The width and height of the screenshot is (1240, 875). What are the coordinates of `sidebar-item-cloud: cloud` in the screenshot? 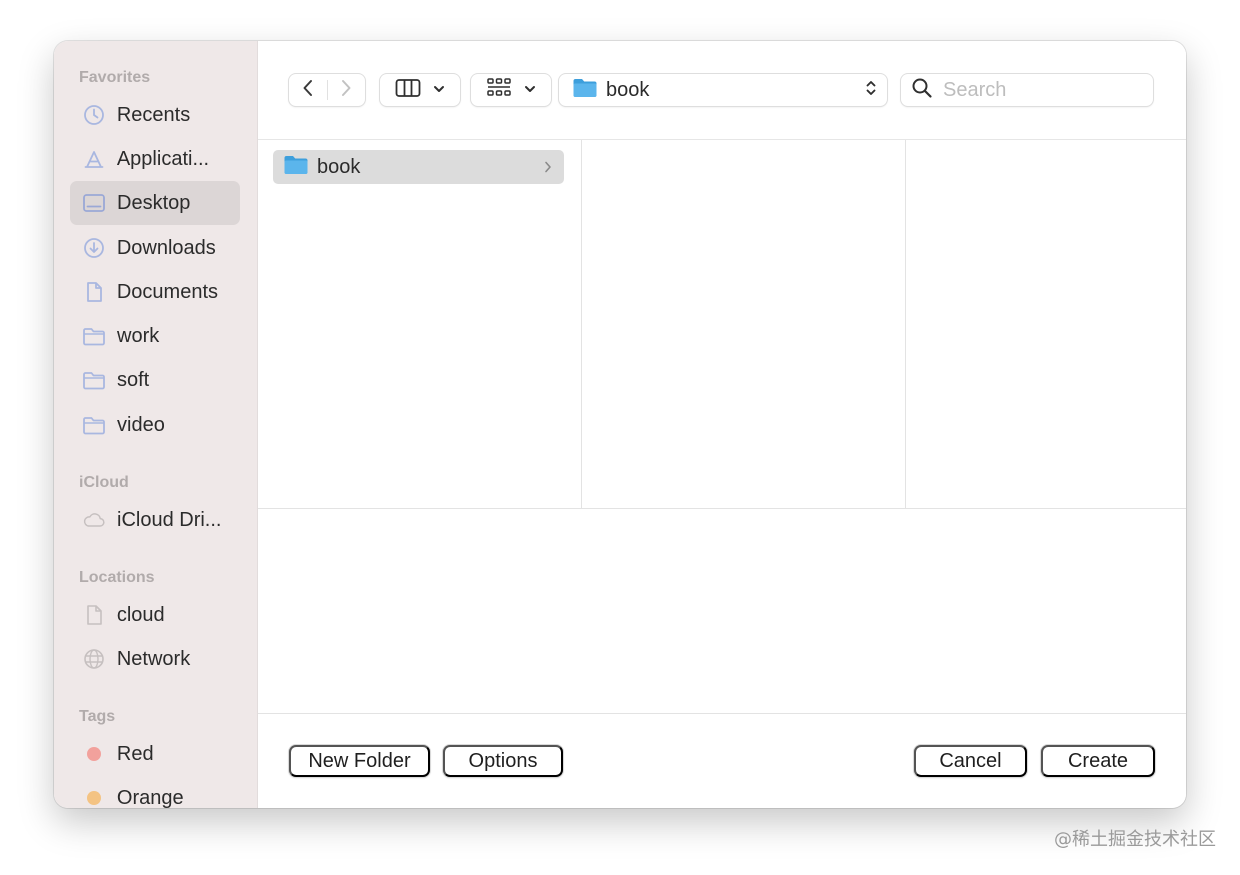 It's located at (155, 615).